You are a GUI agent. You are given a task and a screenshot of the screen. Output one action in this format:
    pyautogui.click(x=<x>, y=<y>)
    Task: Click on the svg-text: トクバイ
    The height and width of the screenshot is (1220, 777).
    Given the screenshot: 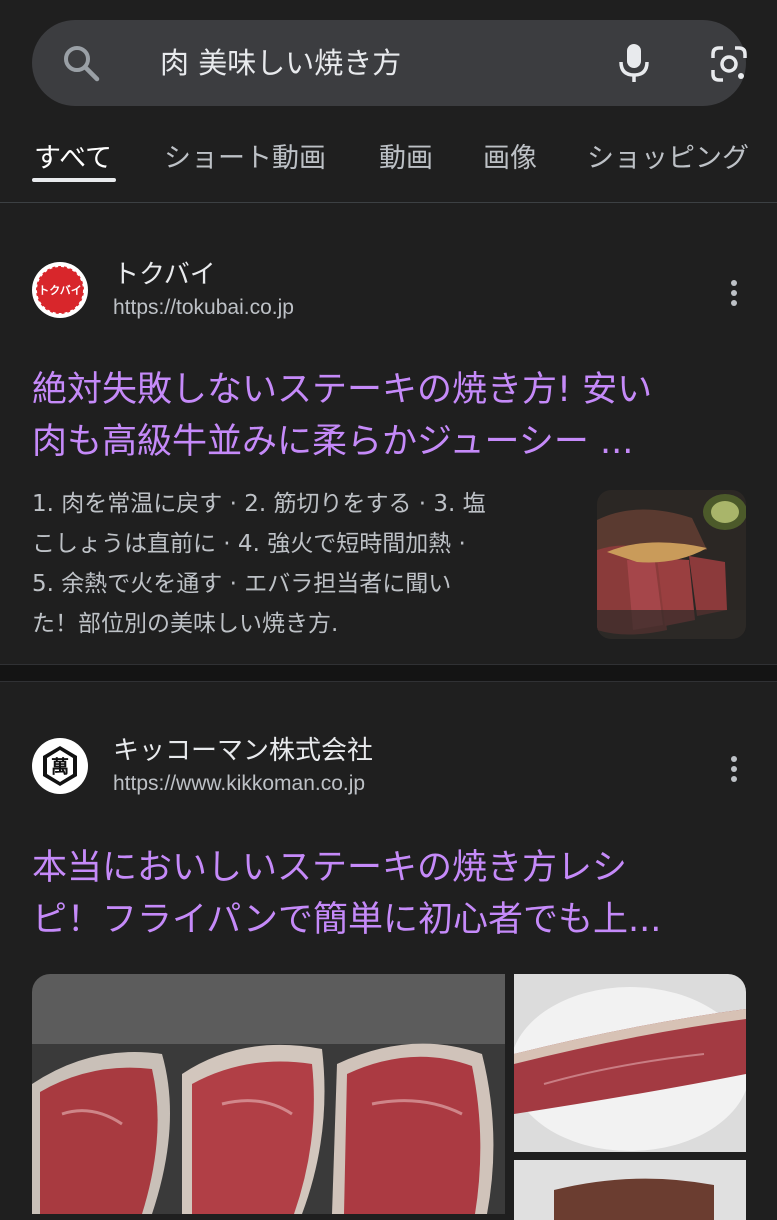 What is the action you would take?
    pyautogui.click(x=59, y=290)
    